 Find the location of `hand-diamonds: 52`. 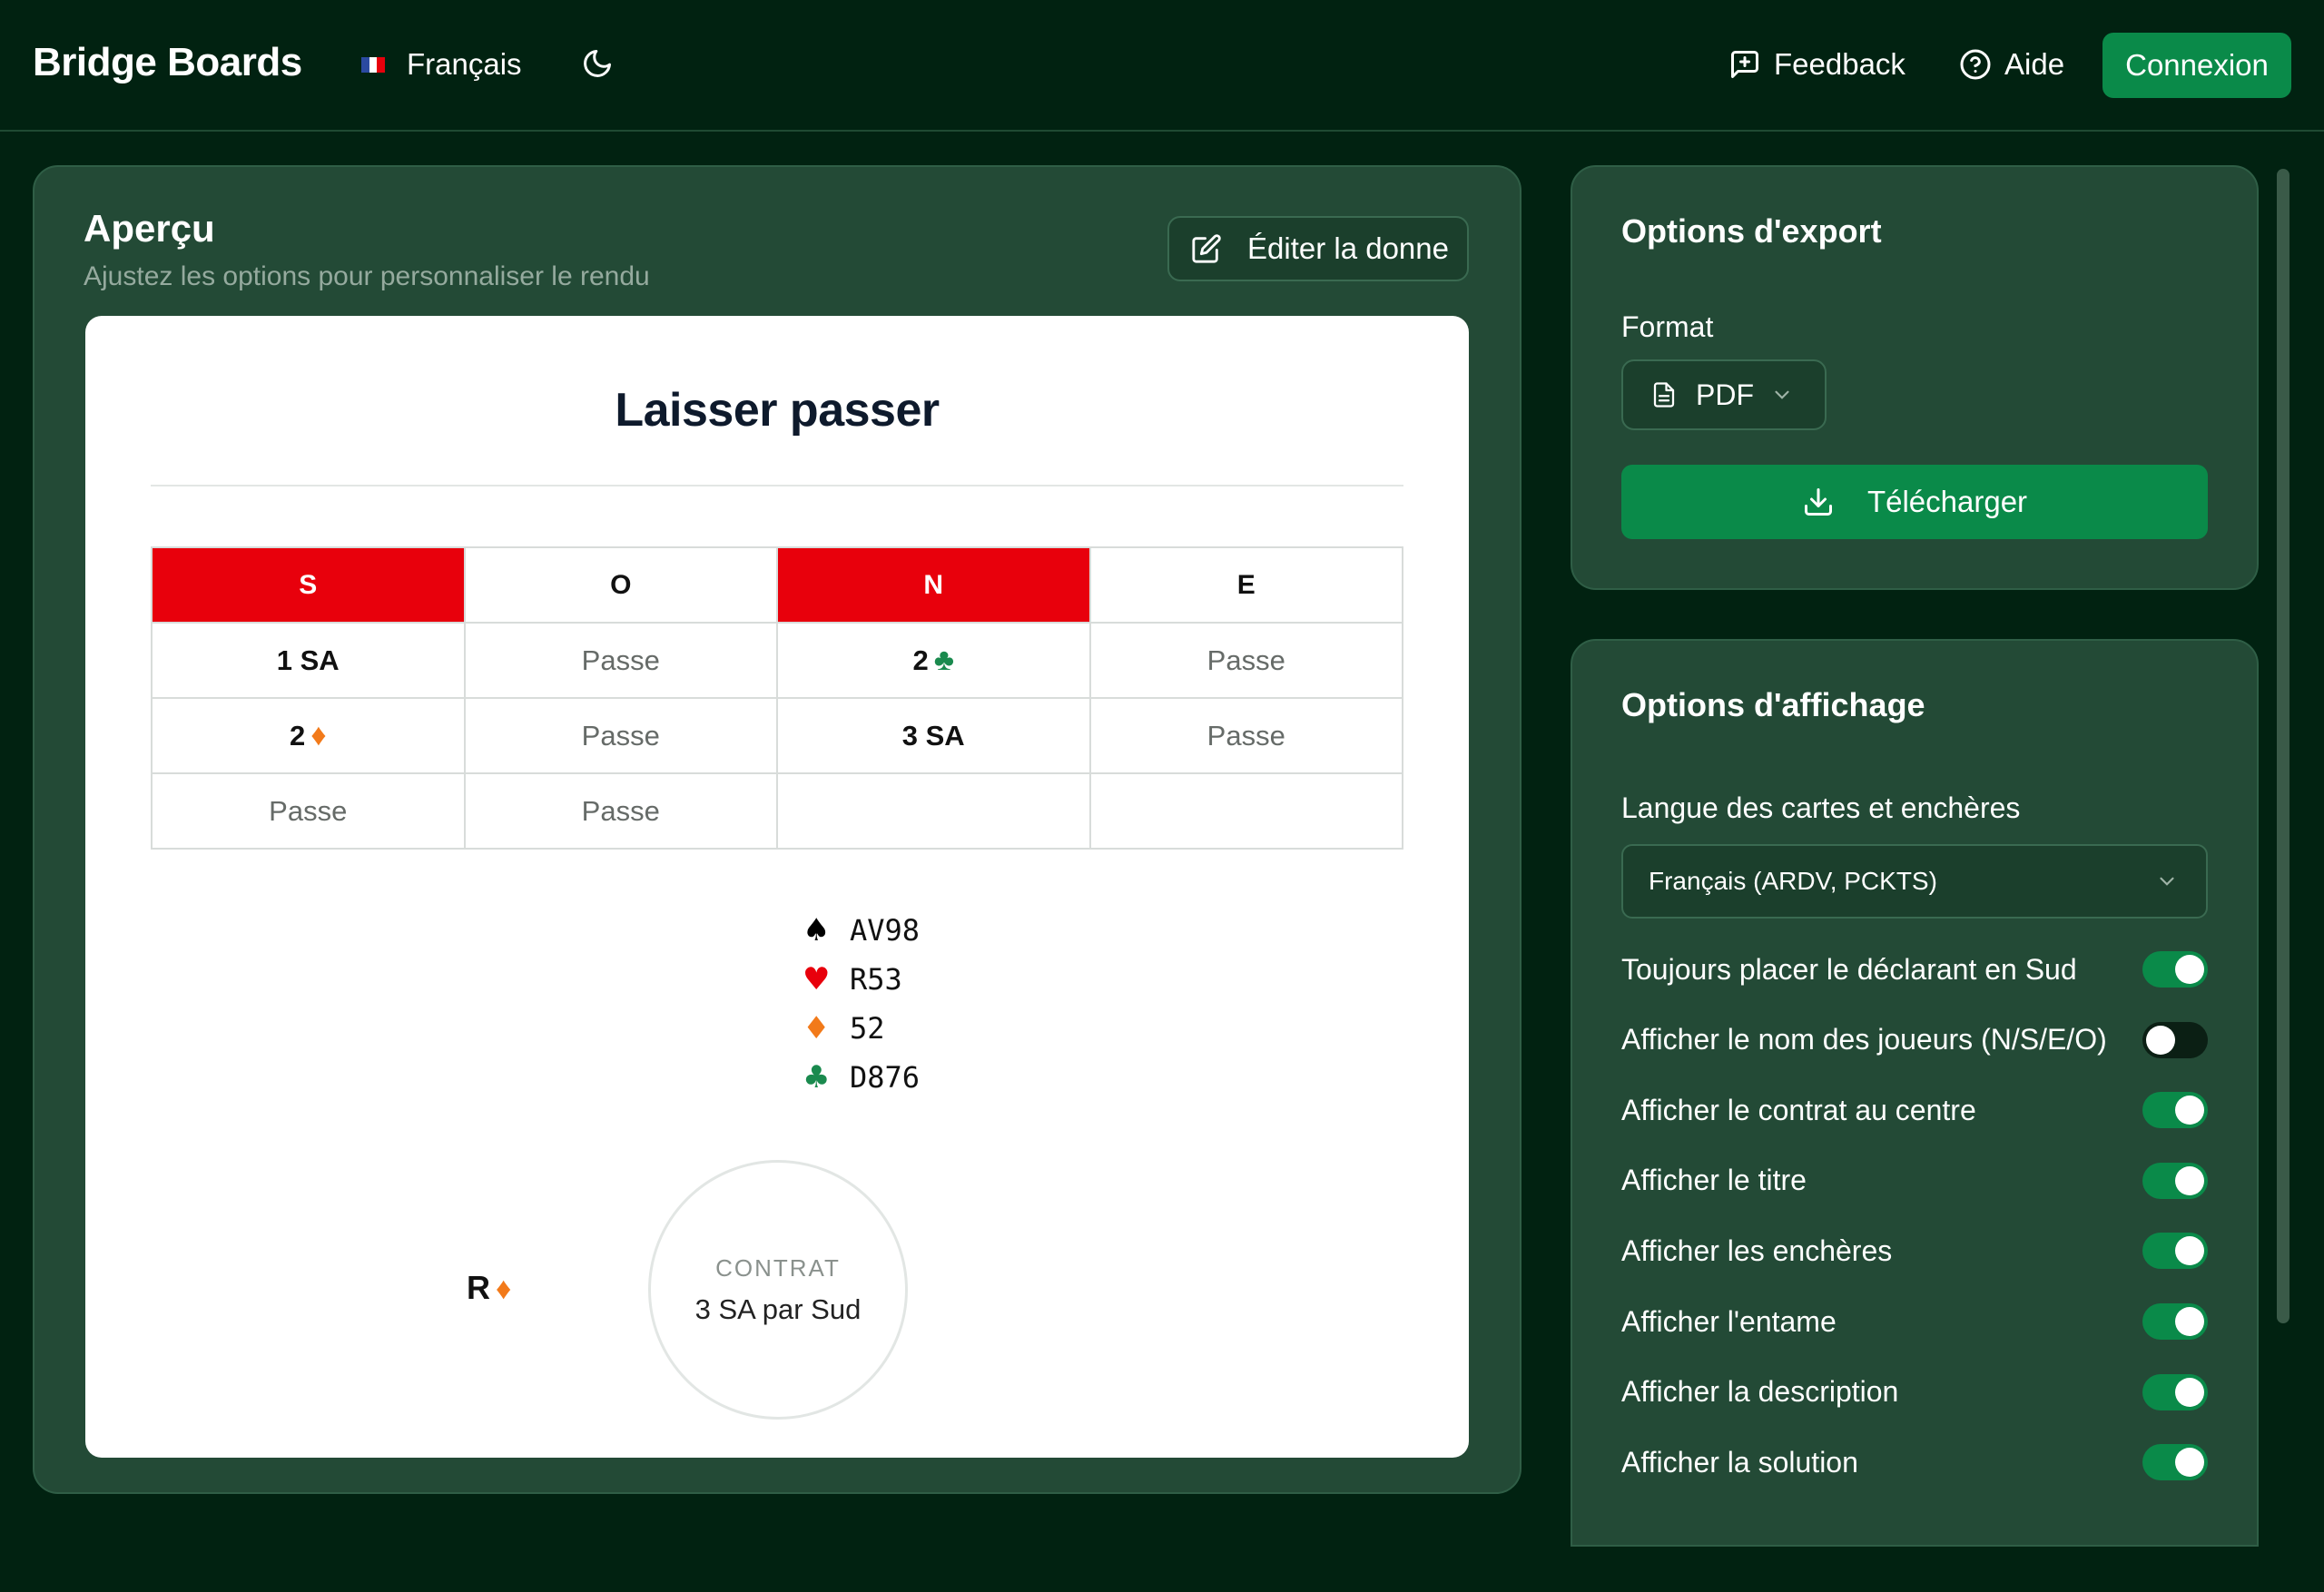

hand-diamonds: 52 is located at coordinates (867, 1028).